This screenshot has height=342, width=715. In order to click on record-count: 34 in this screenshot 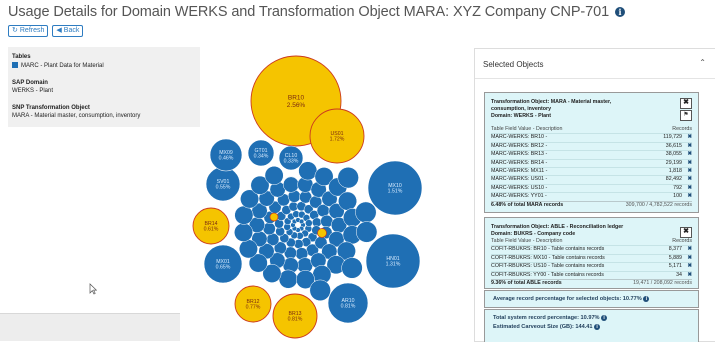, I will do `click(653, 275)`.